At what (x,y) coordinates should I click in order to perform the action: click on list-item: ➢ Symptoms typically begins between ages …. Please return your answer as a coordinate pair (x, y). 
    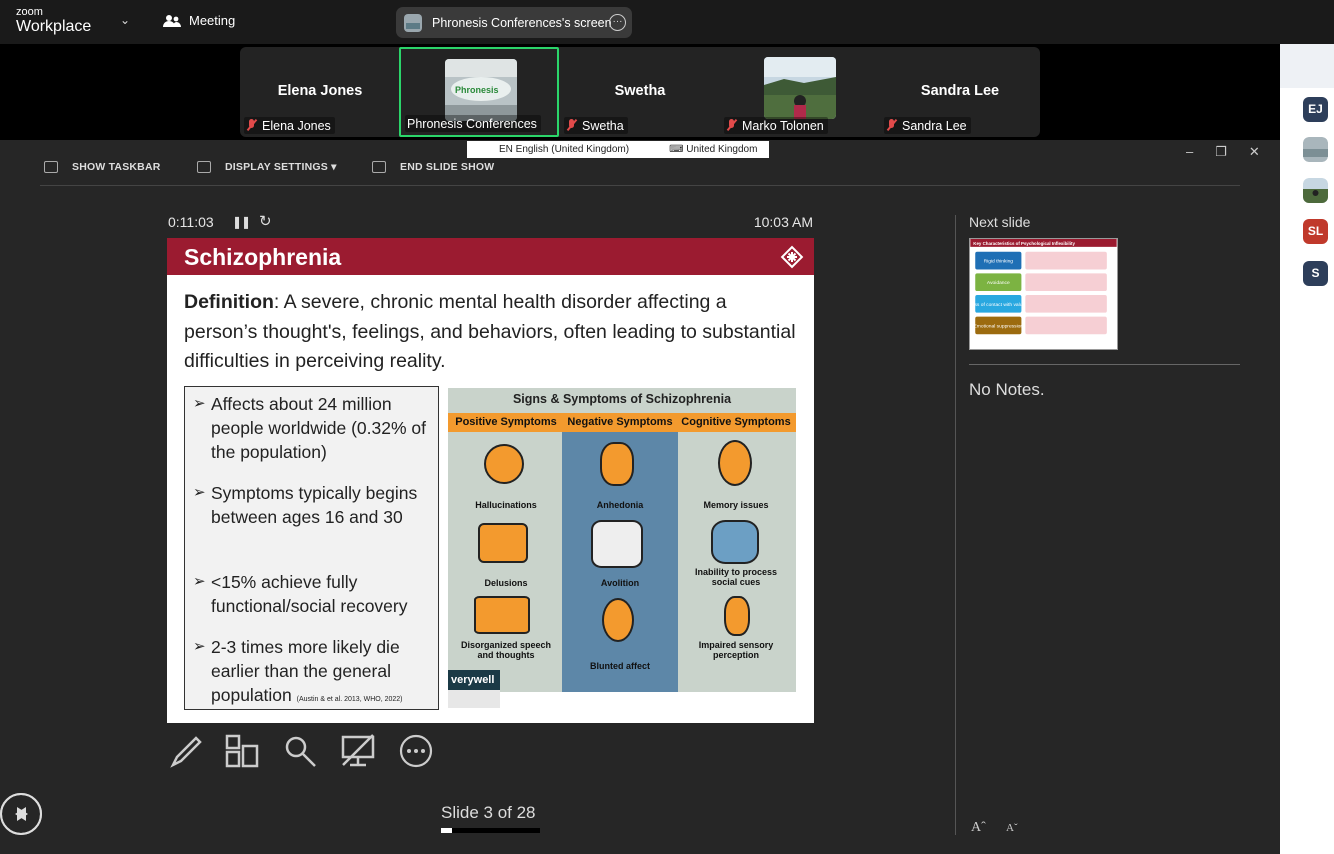
    Looking at the image, I should click on (313, 505).